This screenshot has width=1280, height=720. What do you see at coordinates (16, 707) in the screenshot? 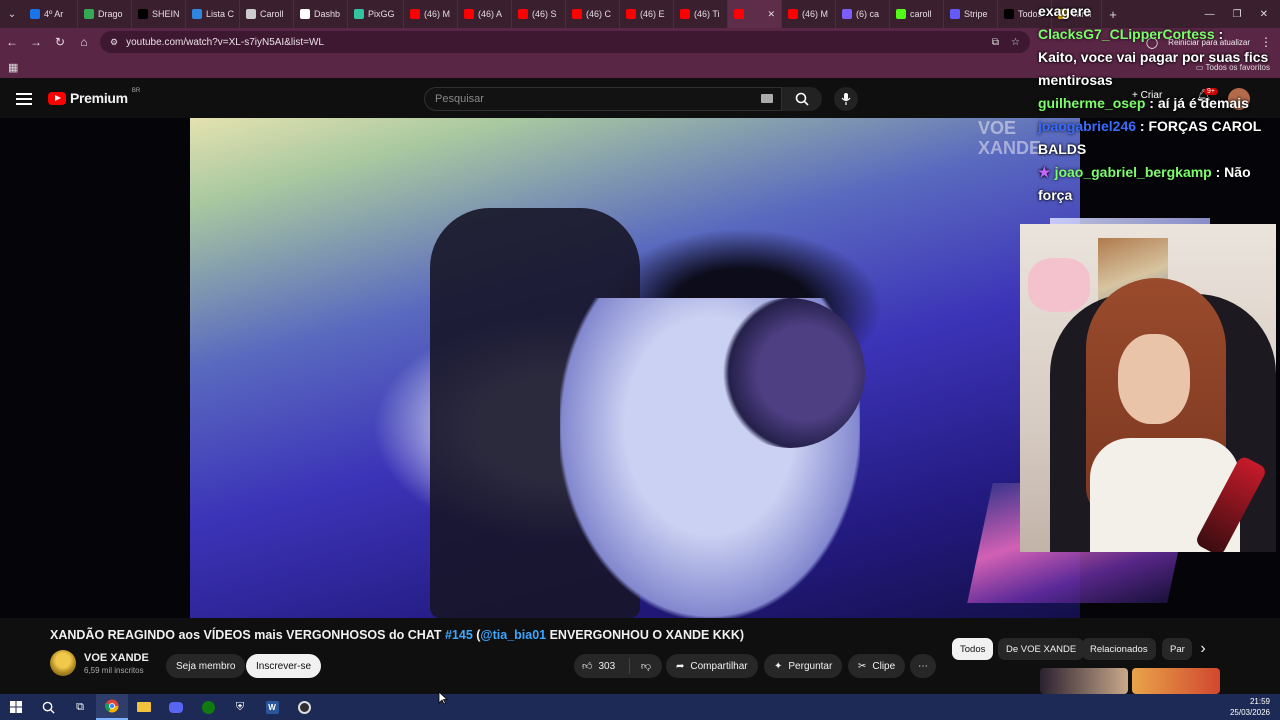
I see `windows-start-icon` at bounding box center [16, 707].